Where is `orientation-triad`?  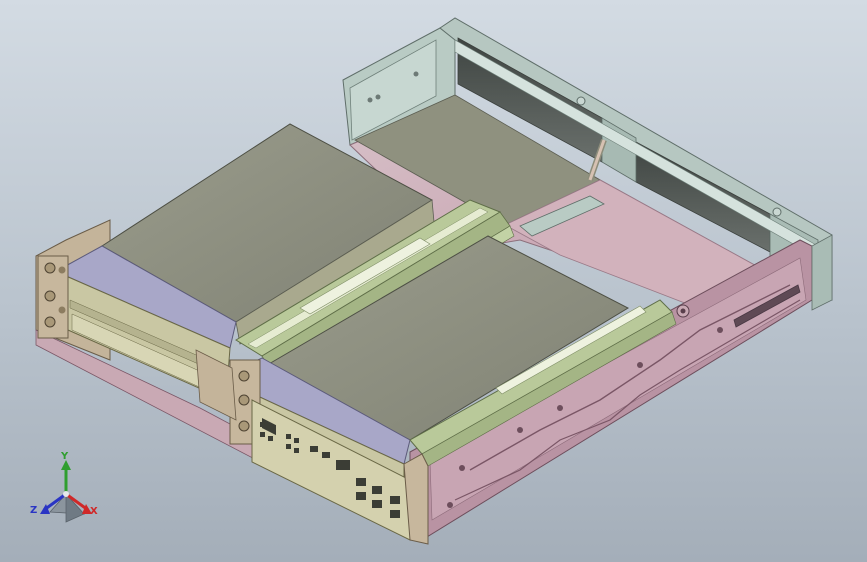
orientation-triad is located at coordinates (66, 491).